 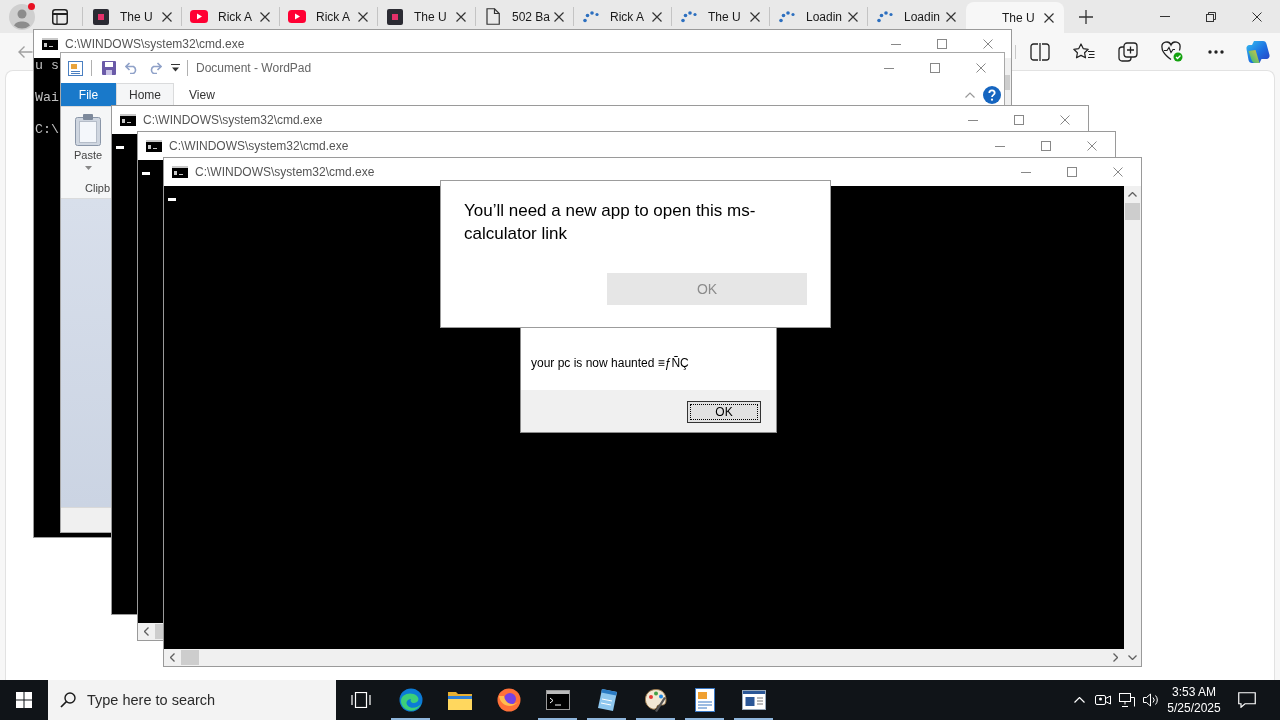 What do you see at coordinates (1115, 657) in the screenshot?
I see `caret-right-icon` at bounding box center [1115, 657].